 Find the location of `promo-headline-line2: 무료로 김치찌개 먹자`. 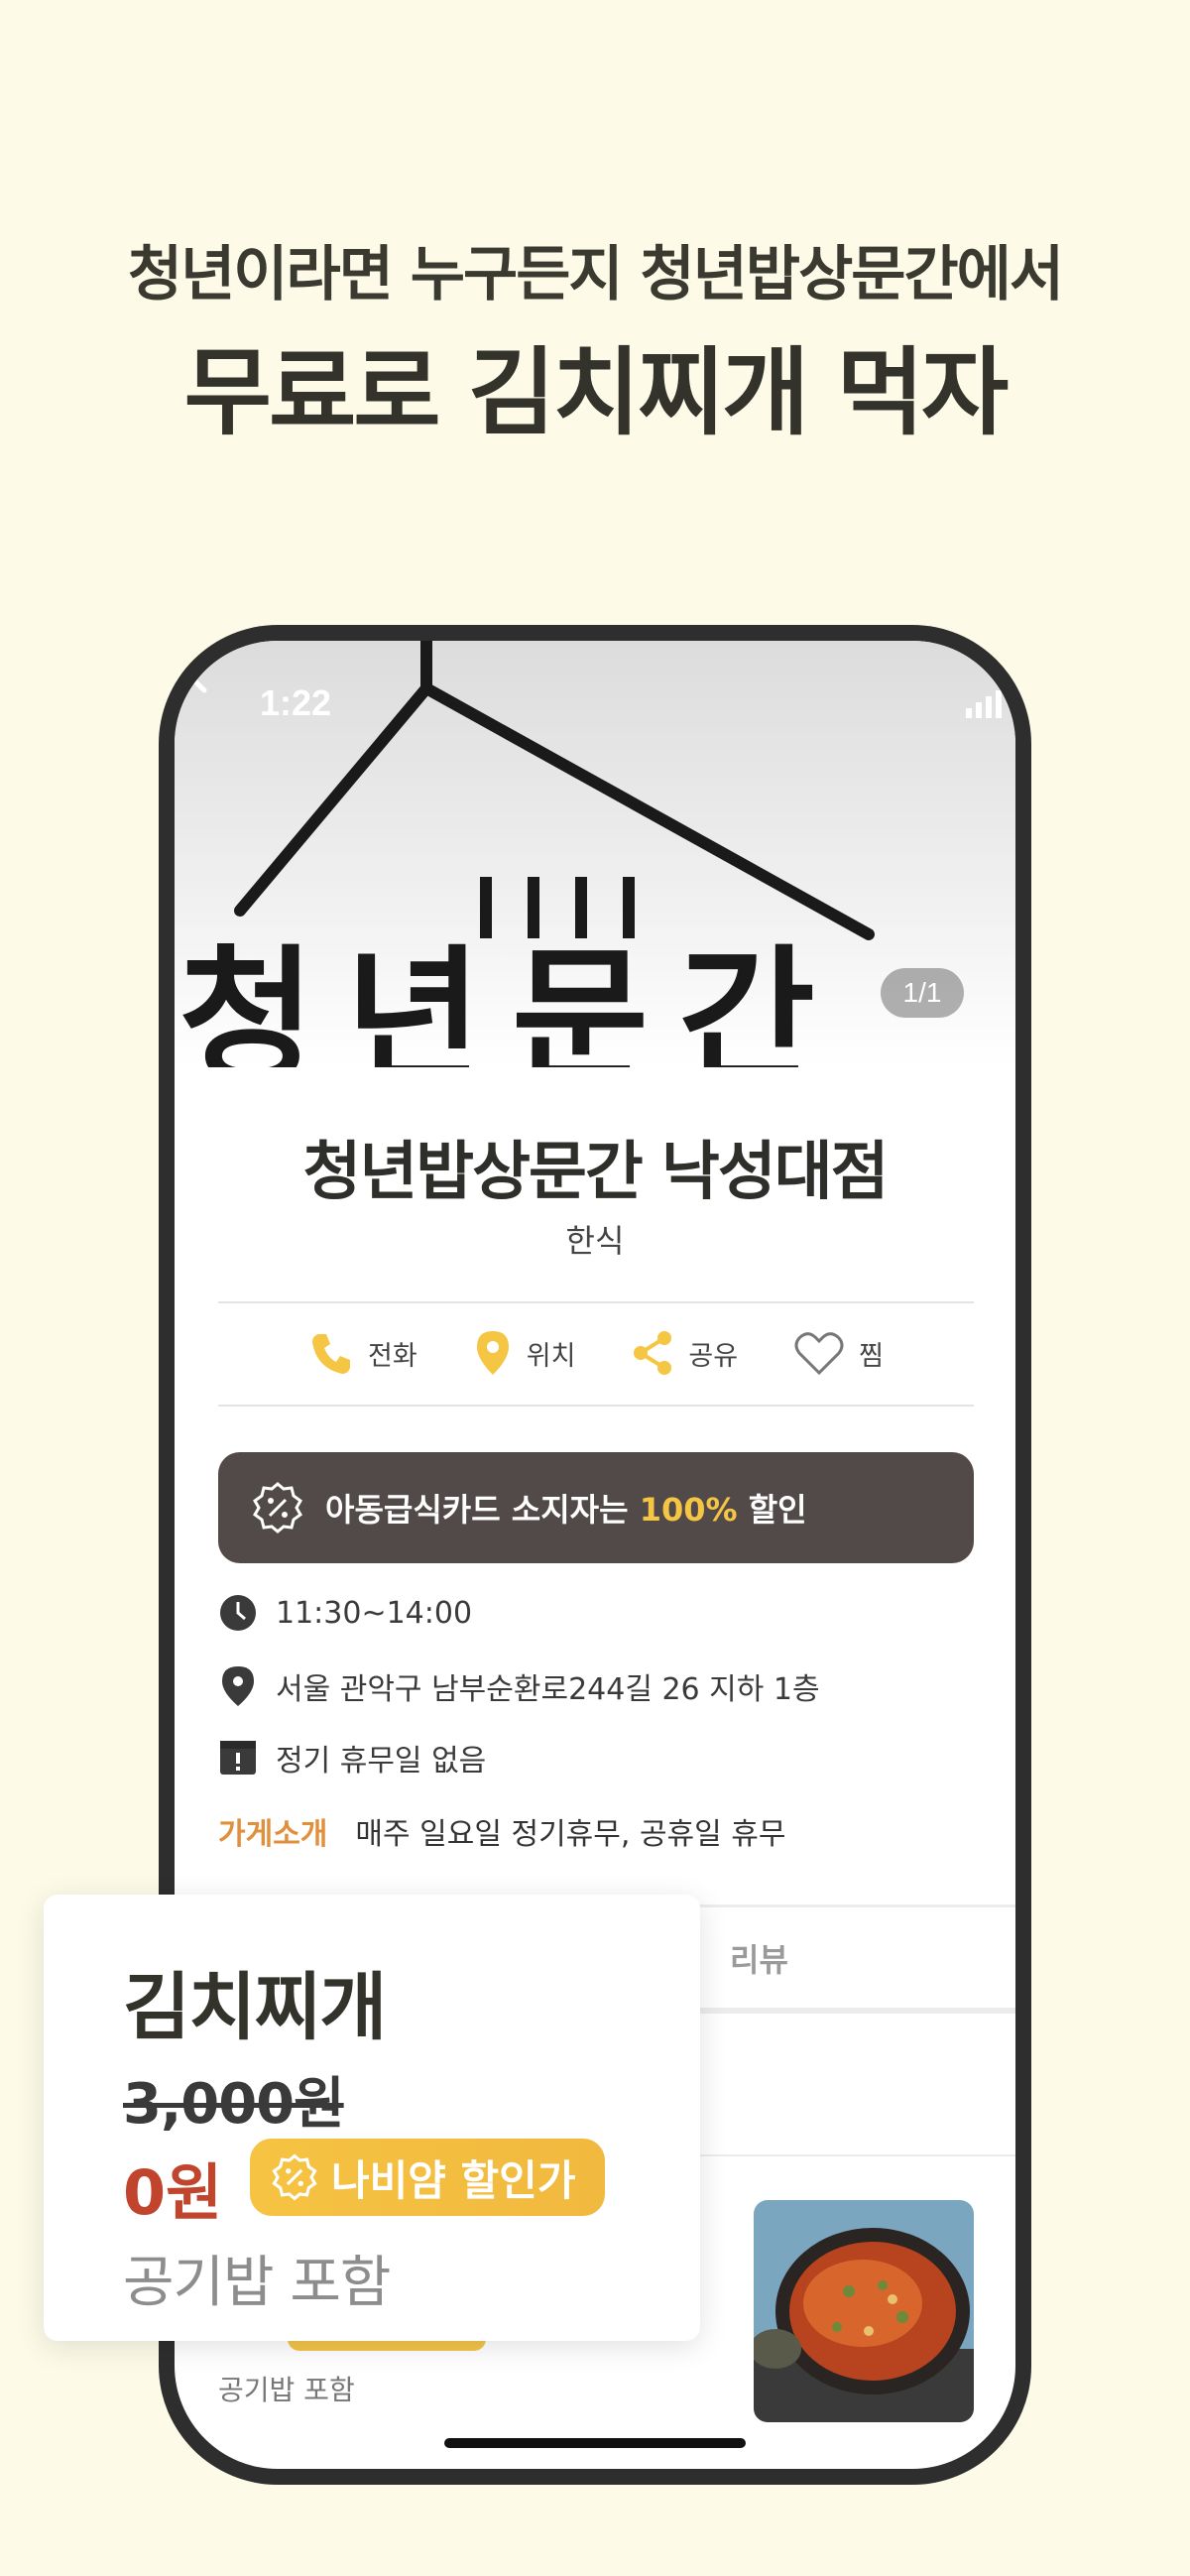

promo-headline-line2: 무료로 김치찌개 먹자 is located at coordinates (596, 392).